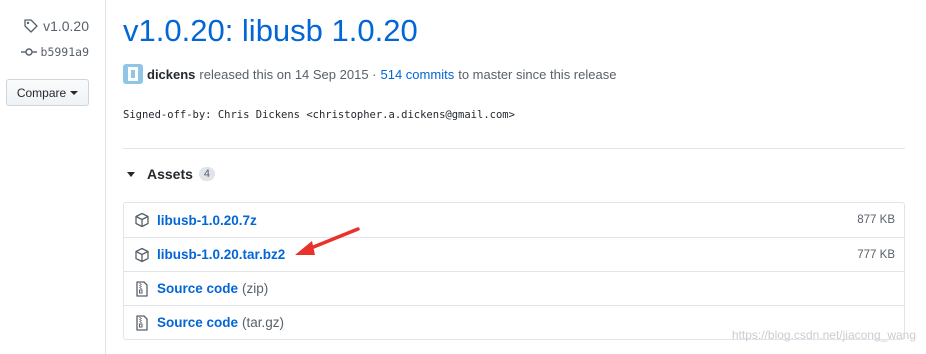 This screenshot has height=354, width=926. Describe the element at coordinates (537, 74) in the screenshot. I see `since-text: to master since this release` at that location.